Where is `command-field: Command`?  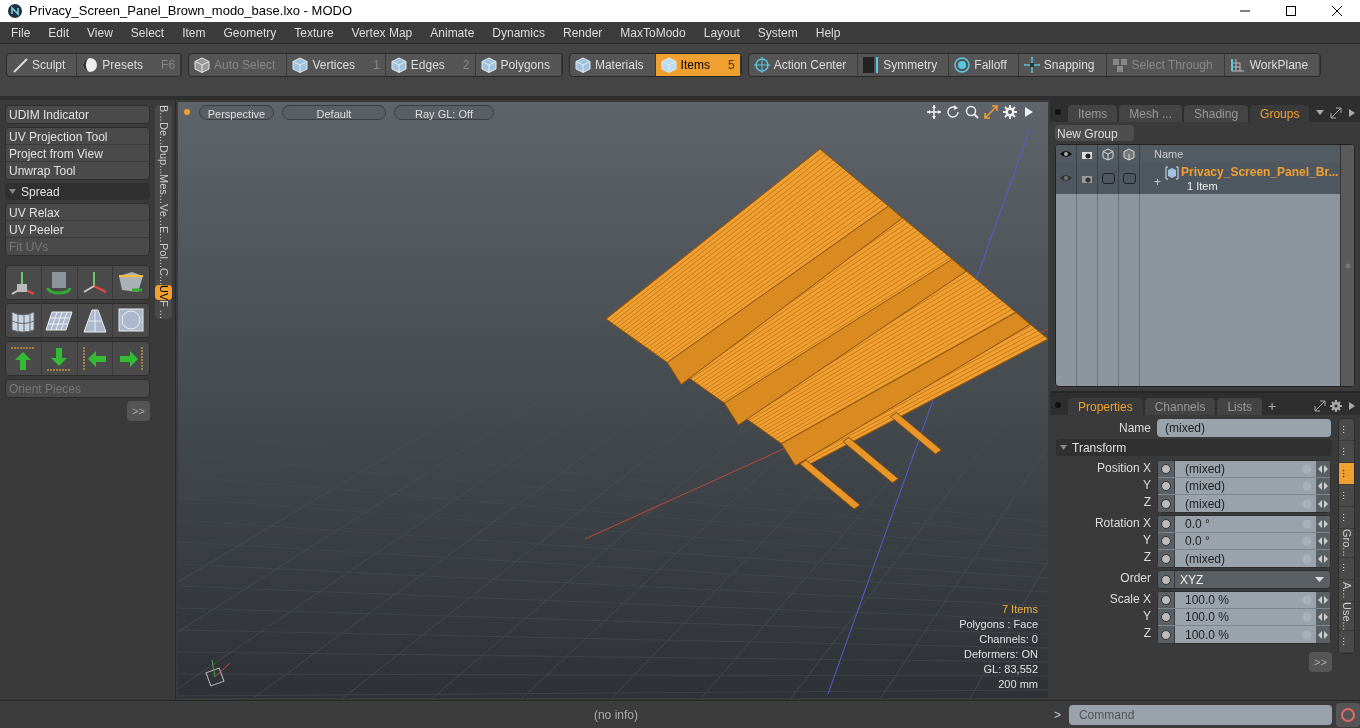 command-field: Command is located at coordinates (1200, 714).